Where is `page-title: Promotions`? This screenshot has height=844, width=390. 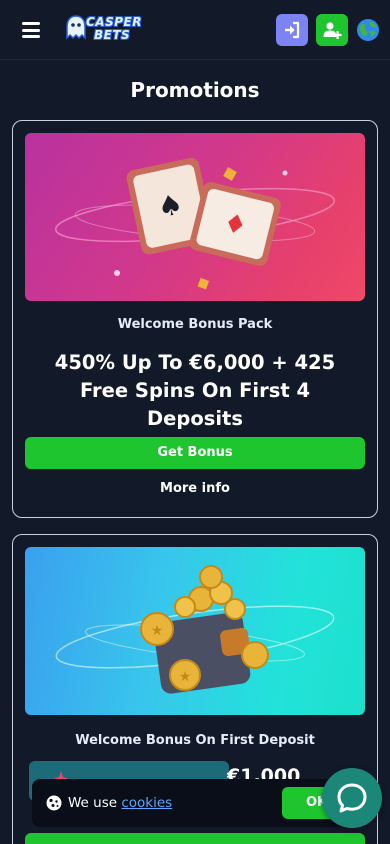 page-title: Promotions is located at coordinates (195, 90).